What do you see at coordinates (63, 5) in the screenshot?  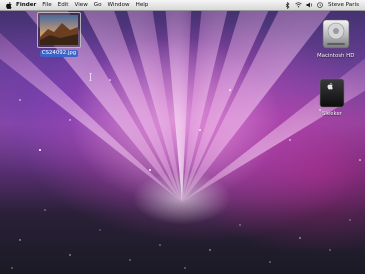 I see `menu-edit: Edit` at bounding box center [63, 5].